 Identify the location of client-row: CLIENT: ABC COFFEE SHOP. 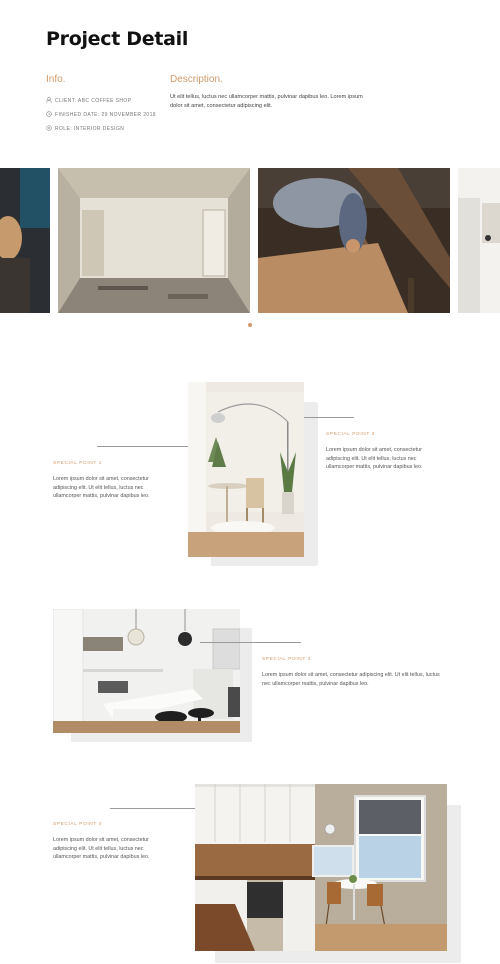
(88, 101).